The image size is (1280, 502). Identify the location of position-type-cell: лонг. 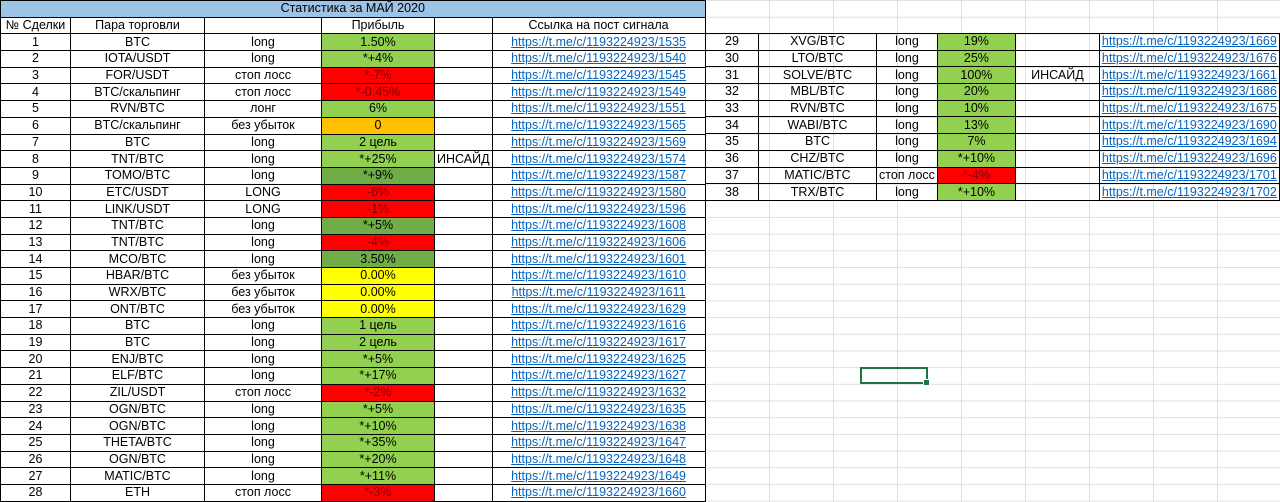
(263, 109).